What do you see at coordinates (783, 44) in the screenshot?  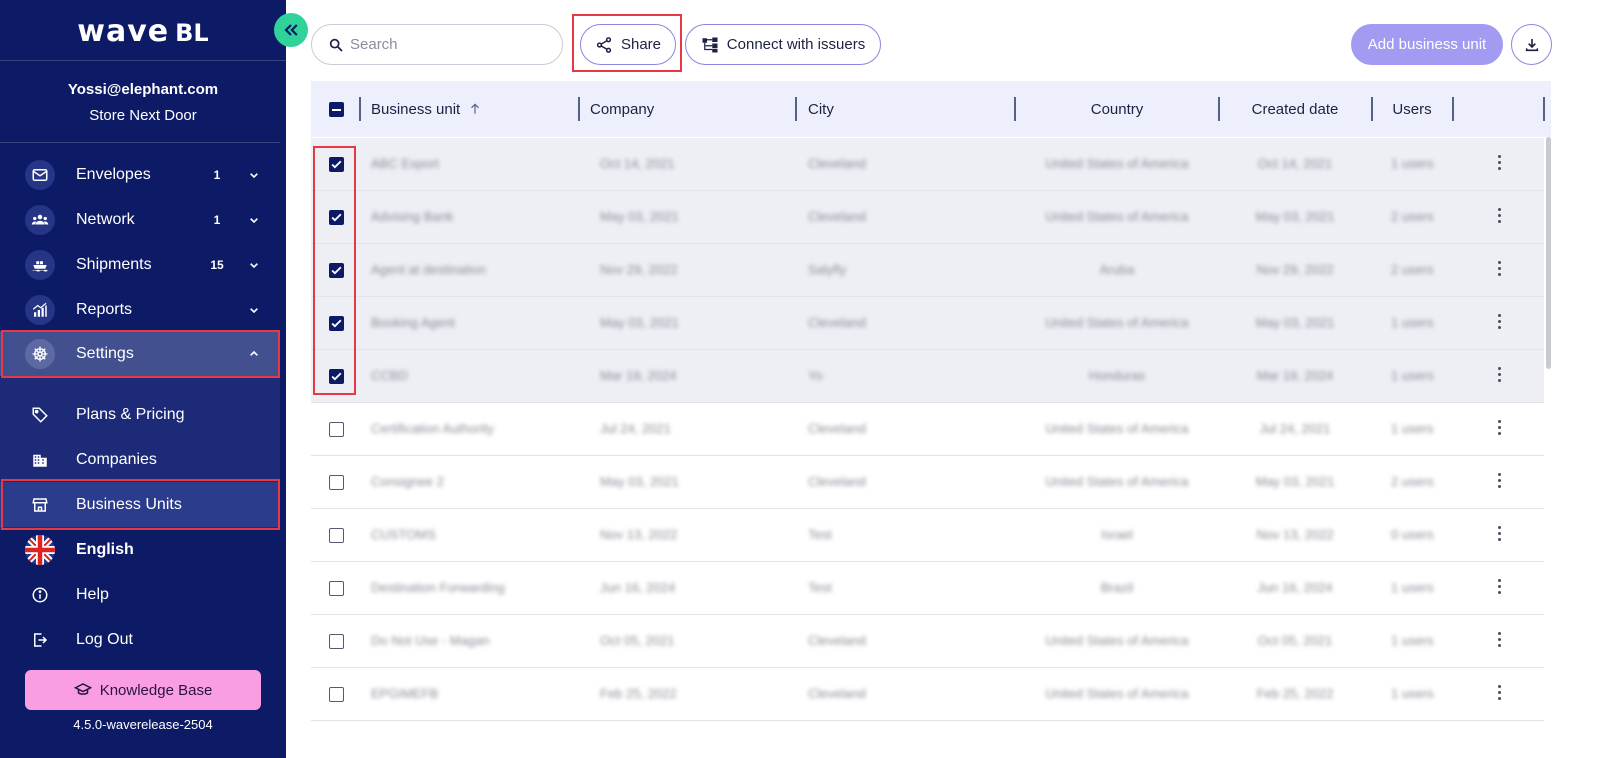 I see `connect-issuers-button: Connect with issuers` at bounding box center [783, 44].